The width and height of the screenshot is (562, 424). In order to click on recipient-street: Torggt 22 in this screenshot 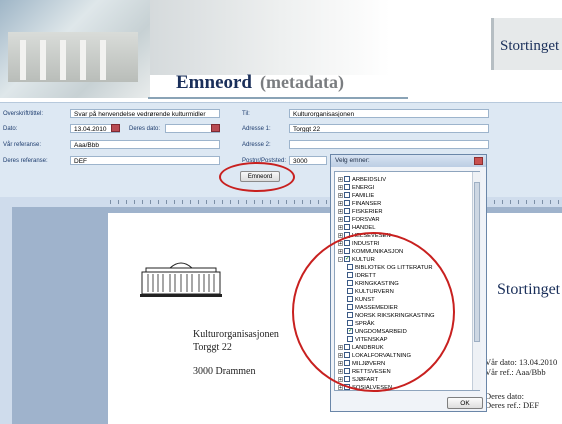, I will do `click(212, 347)`.